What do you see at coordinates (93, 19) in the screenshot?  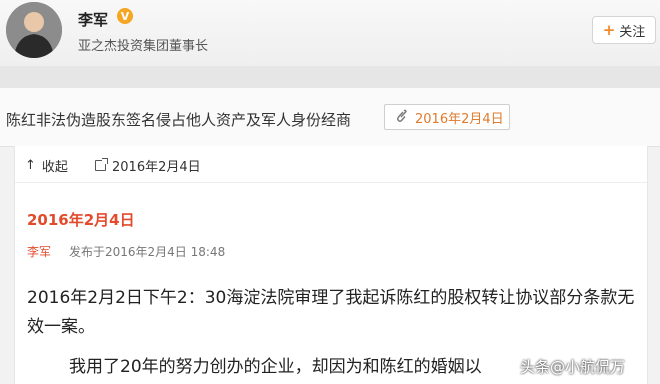 I see `user-name: 李军` at bounding box center [93, 19].